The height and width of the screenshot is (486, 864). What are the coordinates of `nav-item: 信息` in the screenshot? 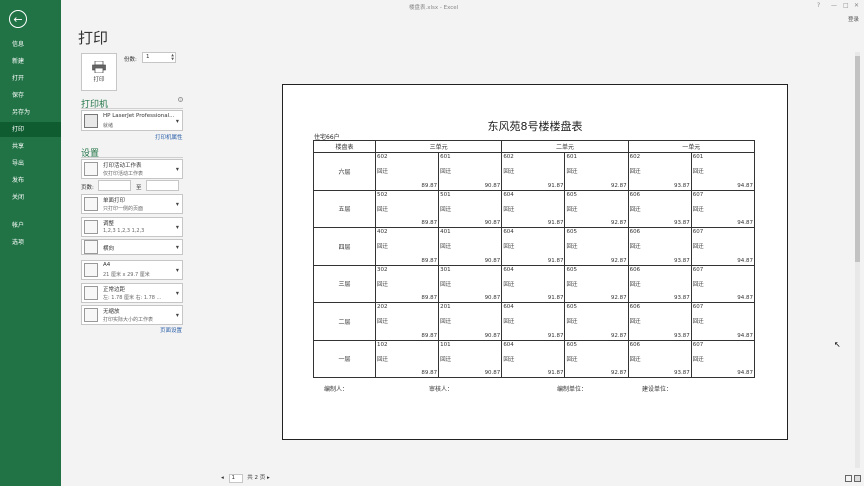 It's located at (30, 44).